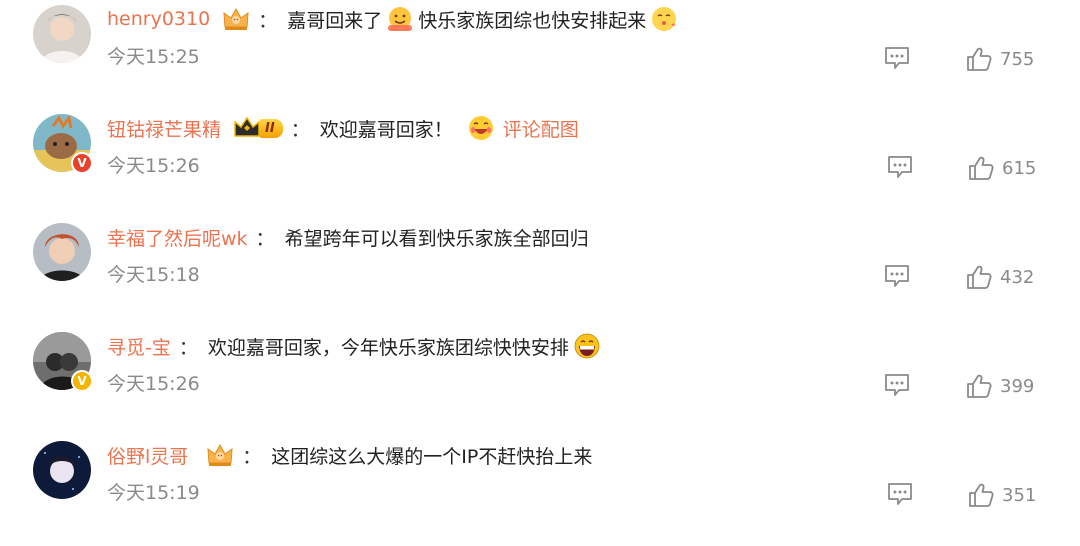  What do you see at coordinates (153, 57) in the screenshot?
I see `timestamp: 今天15:25` at bounding box center [153, 57].